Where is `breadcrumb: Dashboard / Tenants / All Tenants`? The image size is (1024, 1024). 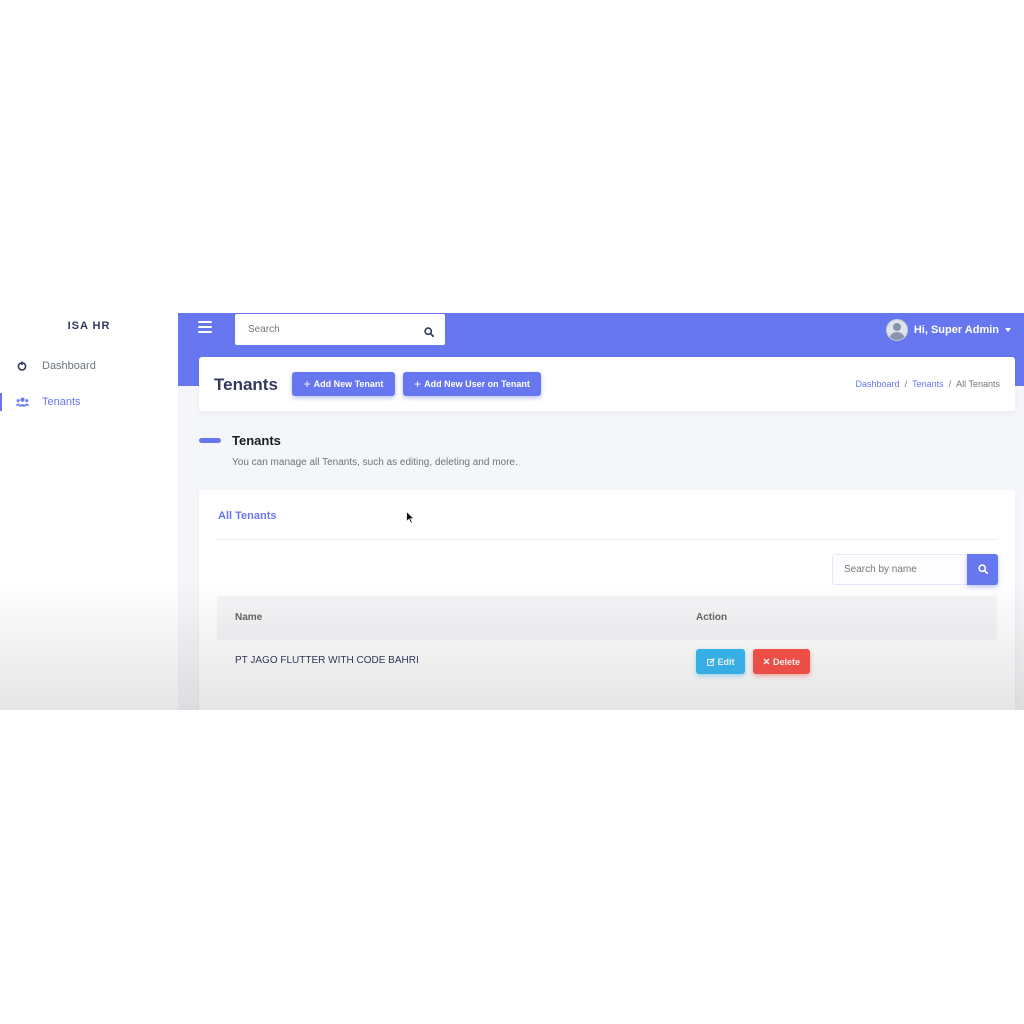
breadcrumb: Dashboard / Tenants / All Tenants is located at coordinates (928, 384).